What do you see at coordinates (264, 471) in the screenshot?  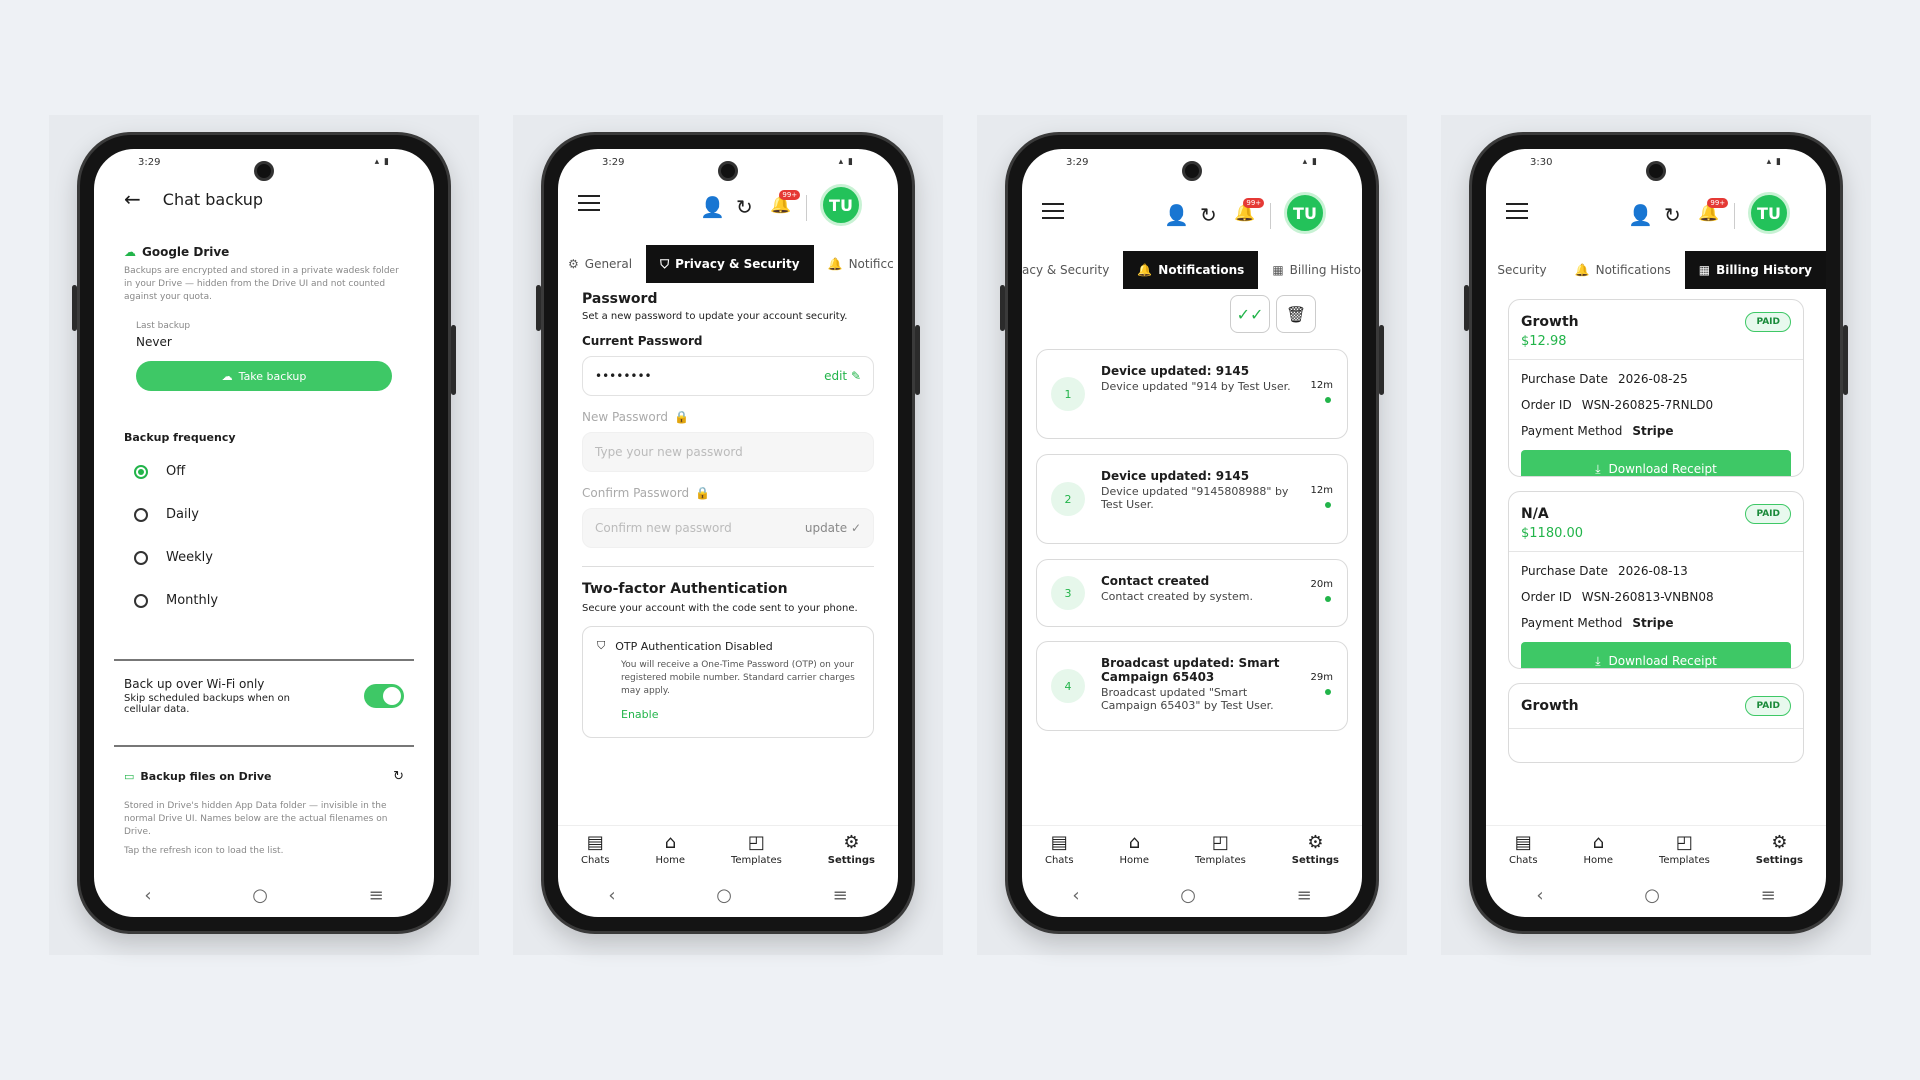 I see `frequency-option: Off` at bounding box center [264, 471].